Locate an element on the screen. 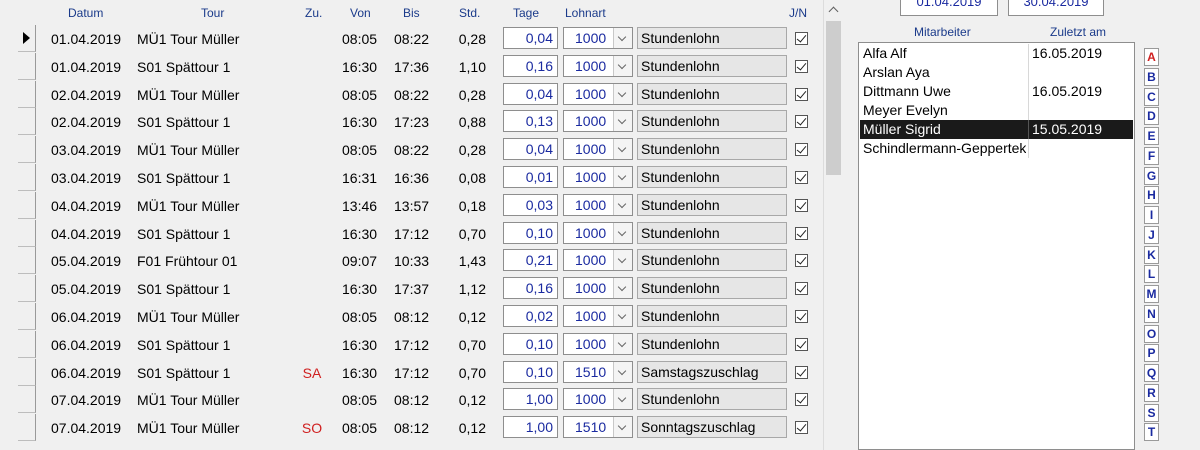  letter-filter-r: R is located at coordinates (1151, 392).